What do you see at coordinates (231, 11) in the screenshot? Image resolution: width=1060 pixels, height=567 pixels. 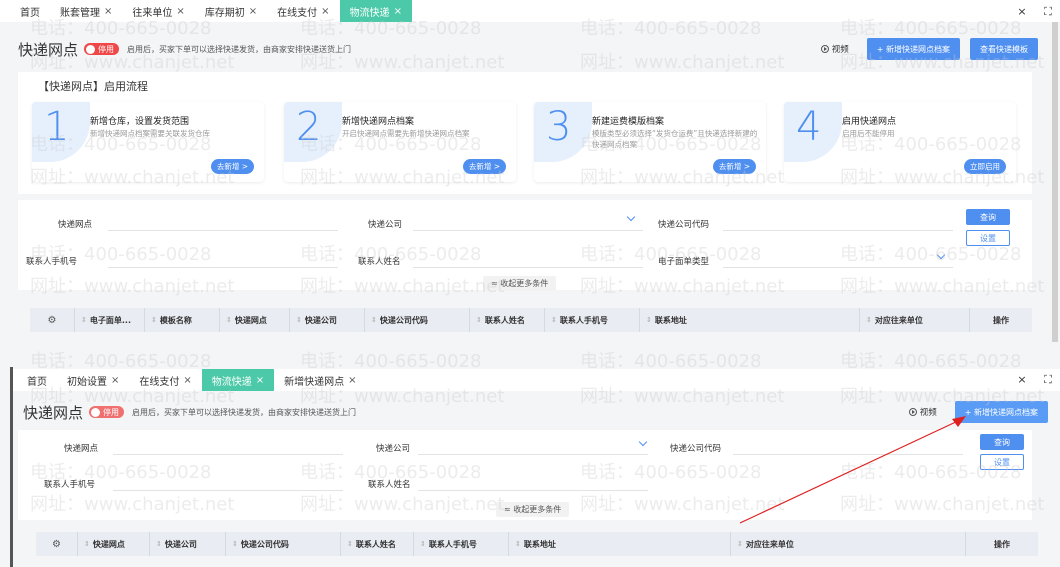 I see `tab-stock-opening: 库存期初 ×` at bounding box center [231, 11].